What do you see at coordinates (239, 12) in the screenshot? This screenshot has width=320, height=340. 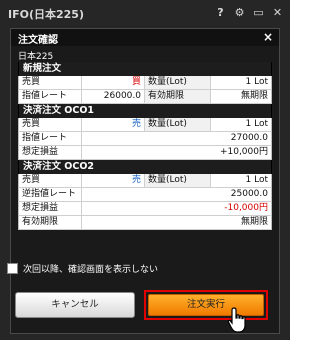 I see `gear-icon: ⚙` at bounding box center [239, 12].